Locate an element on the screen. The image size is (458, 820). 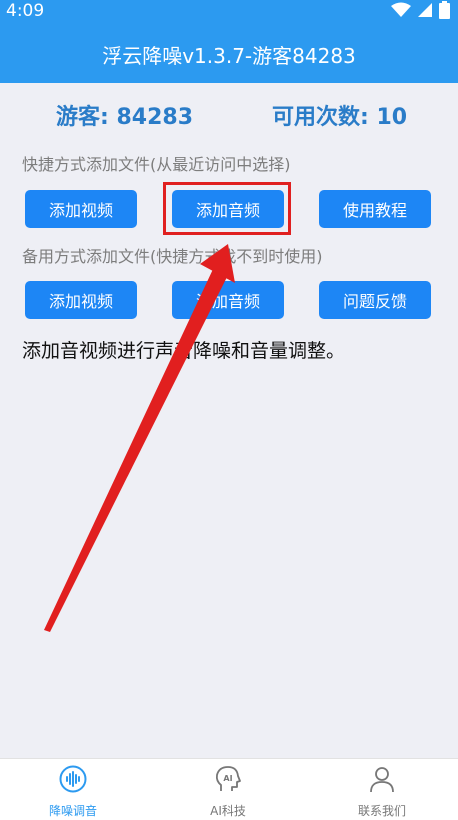
person-icon is located at coordinates (382, 781).